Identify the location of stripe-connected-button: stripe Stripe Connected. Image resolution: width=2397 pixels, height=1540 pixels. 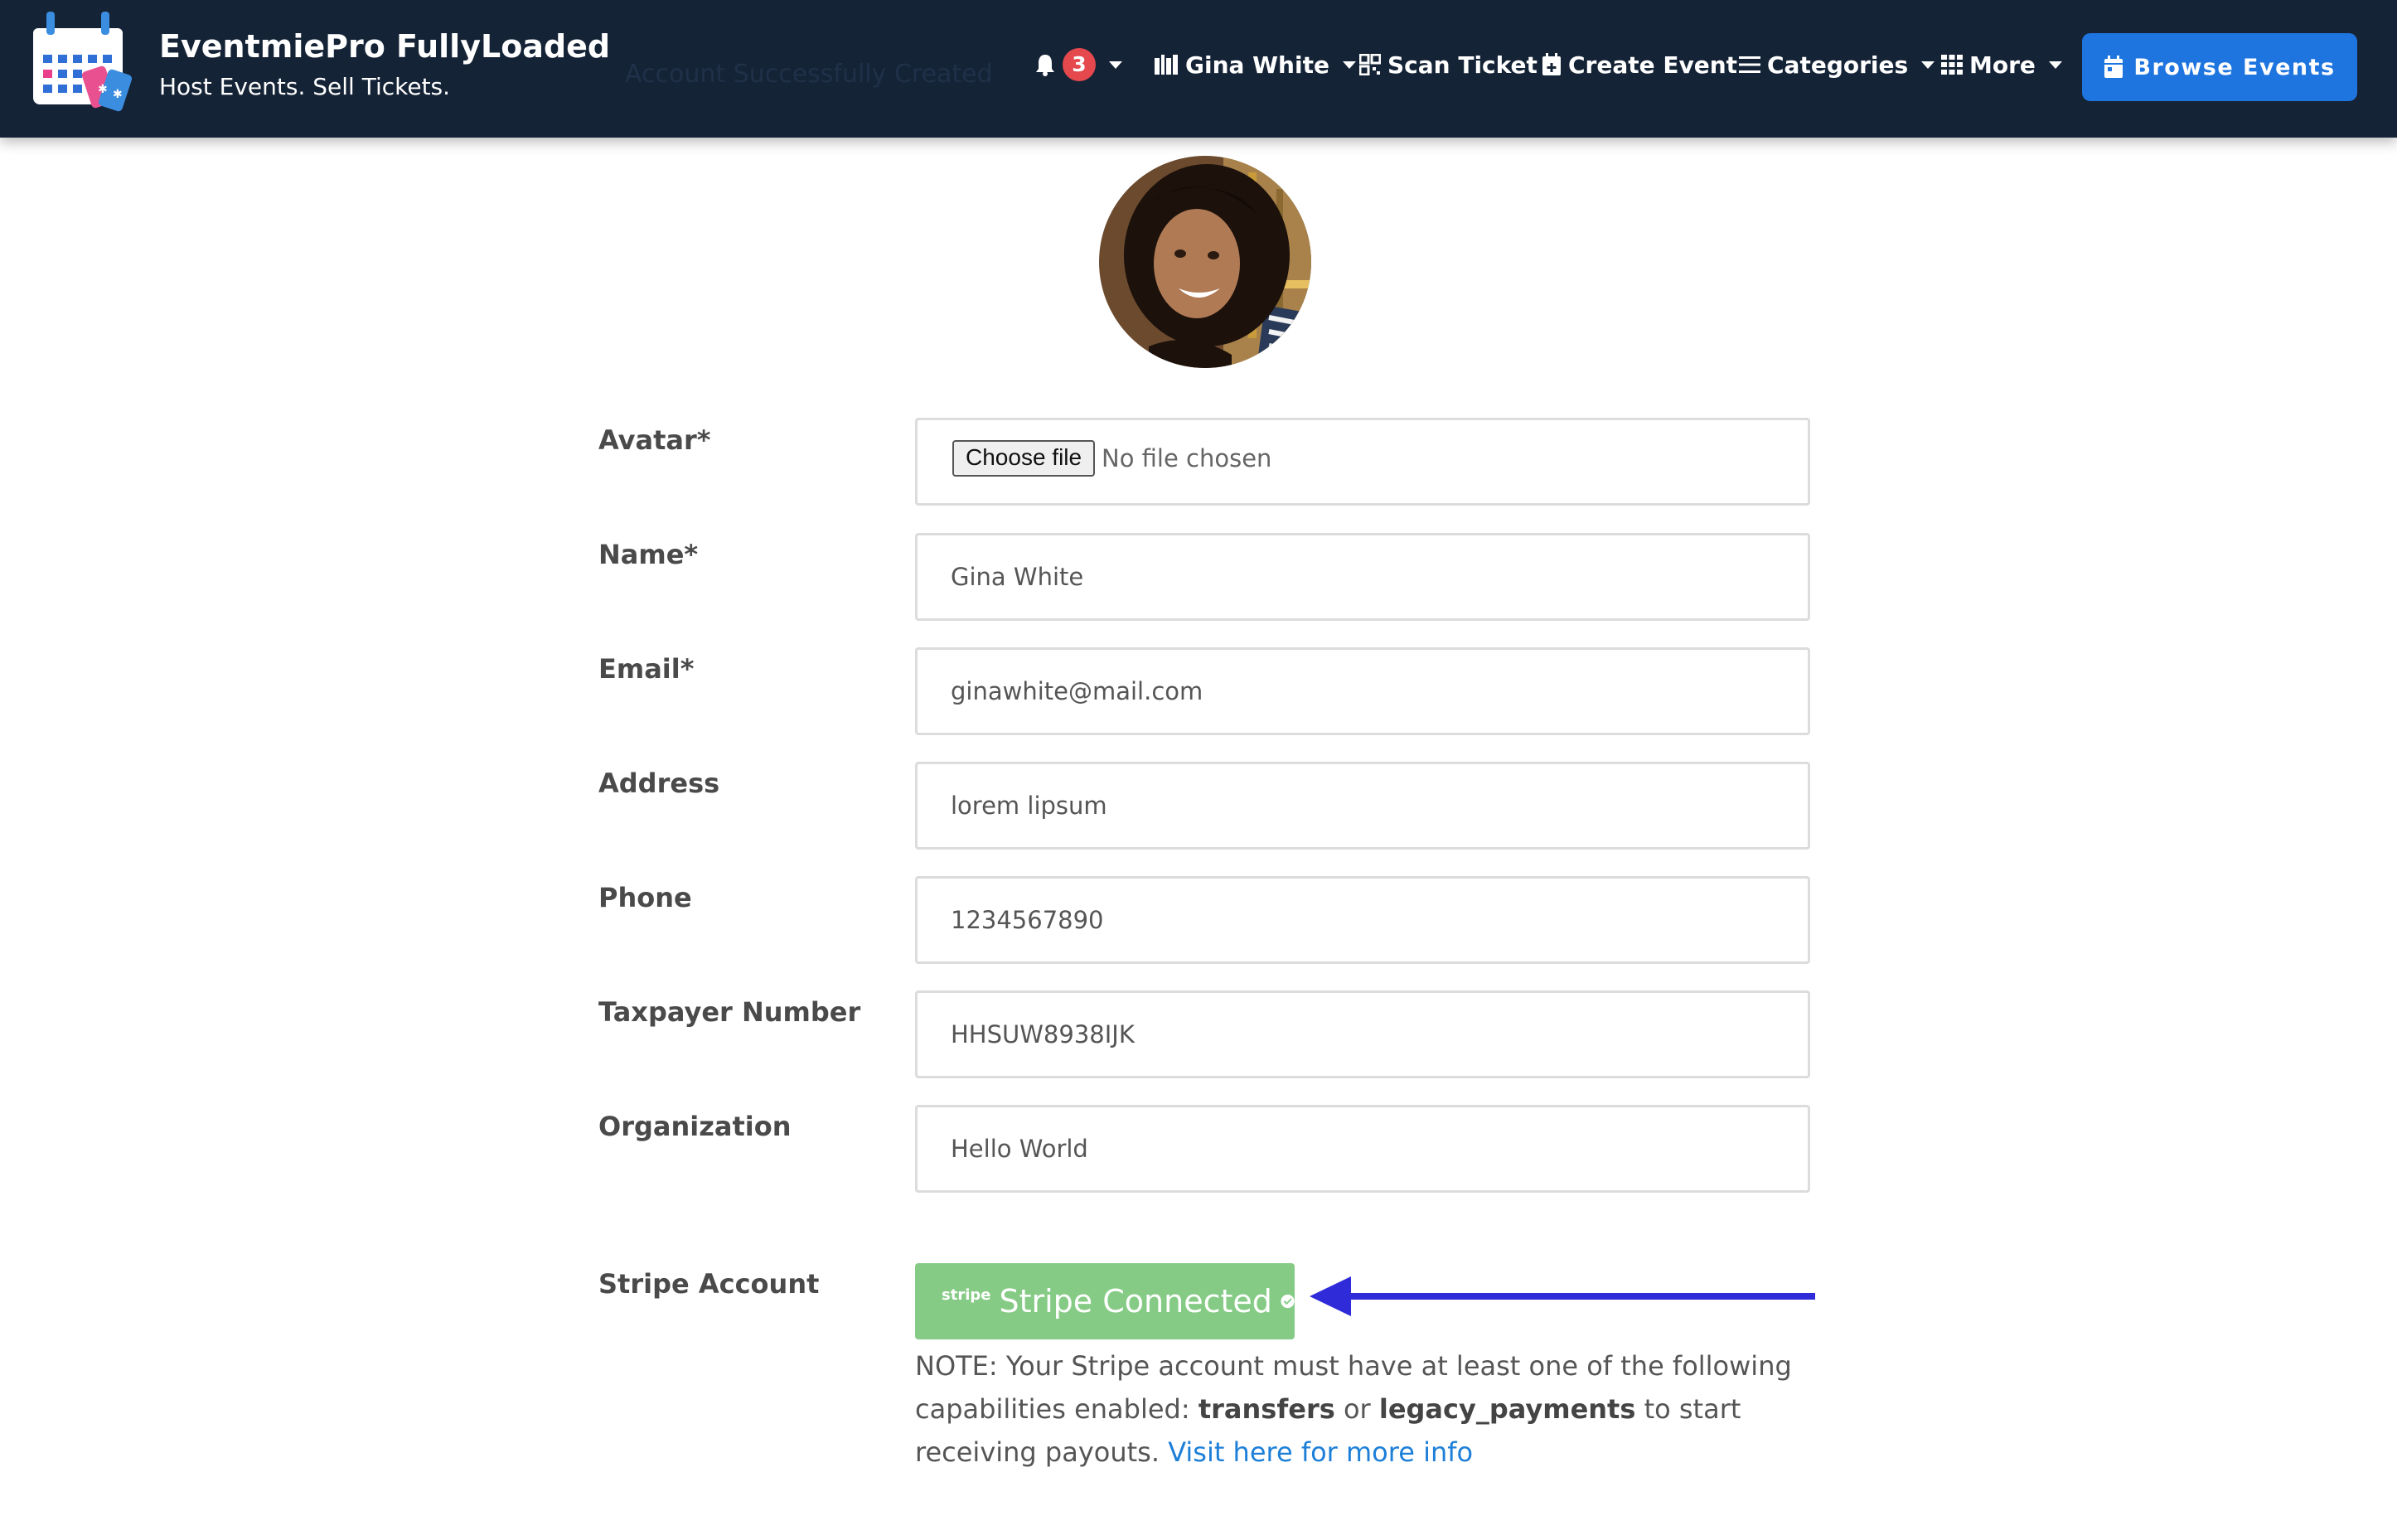
(1105, 1301).